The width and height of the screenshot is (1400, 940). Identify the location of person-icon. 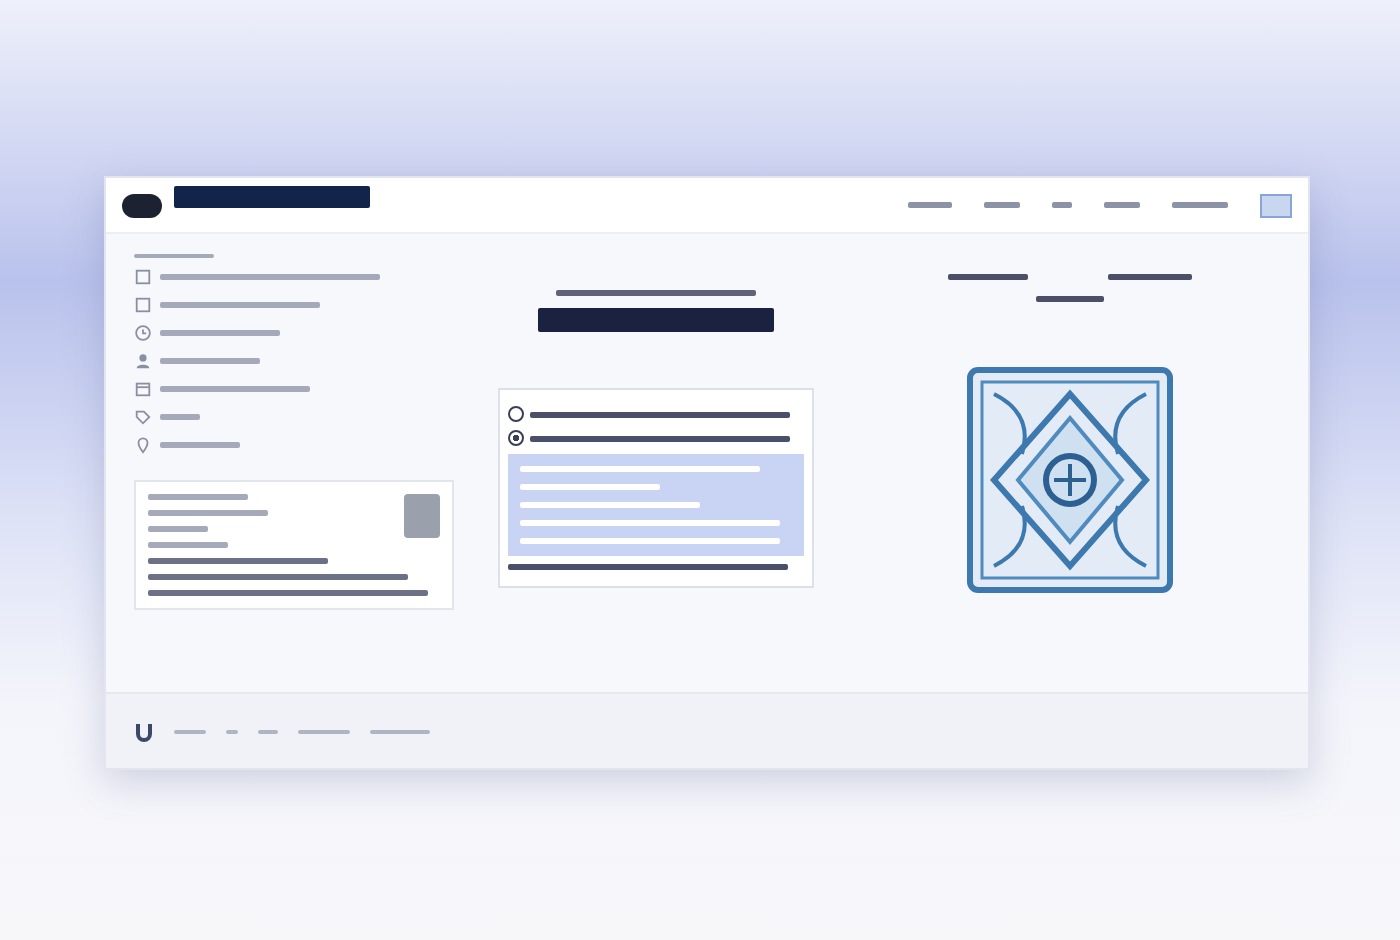
(143, 361).